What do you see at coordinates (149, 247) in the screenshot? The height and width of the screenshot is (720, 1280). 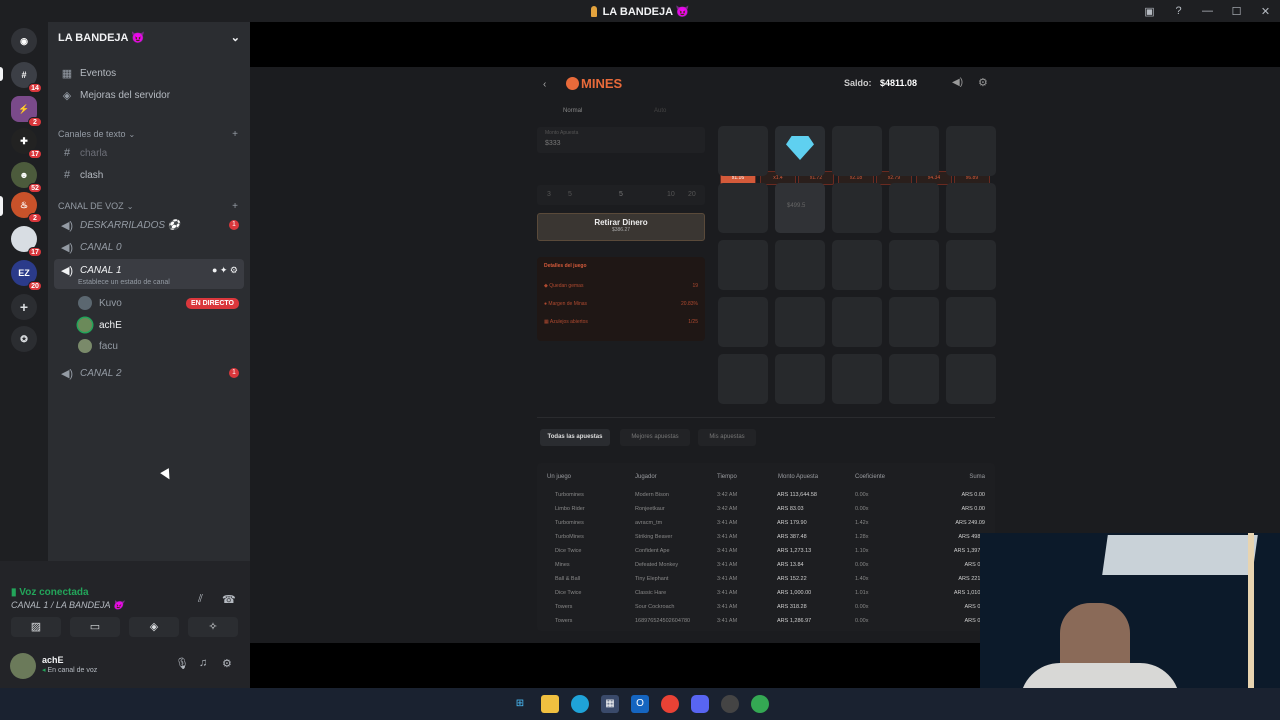 I see `voice-channel-canal-0: ◀) CANAL 0` at bounding box center [149, 247].